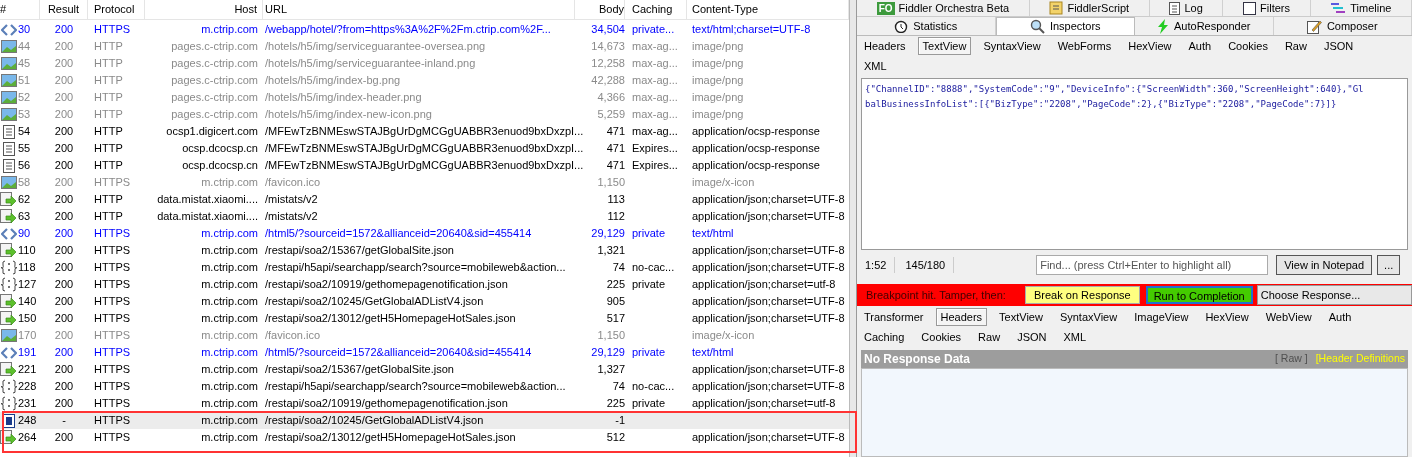 Image resolution: width=1412 pixels, height=457 pixels. What do you see at coordinates (1186, 8) in the screenshot?
I see `tool-tab: Log` at bounding box center [1186, 8].